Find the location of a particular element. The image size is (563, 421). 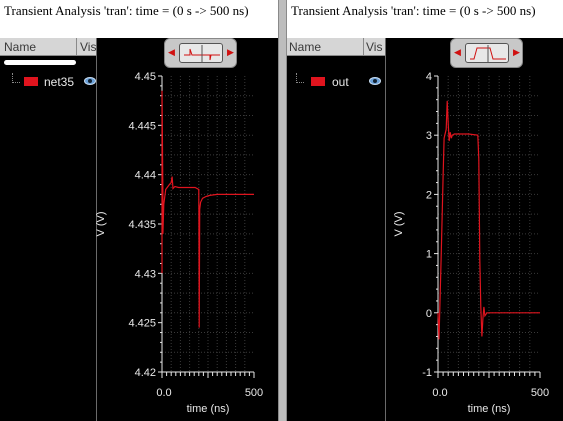

y-tick-label: 4.42 is located at coordinates (145, 373).